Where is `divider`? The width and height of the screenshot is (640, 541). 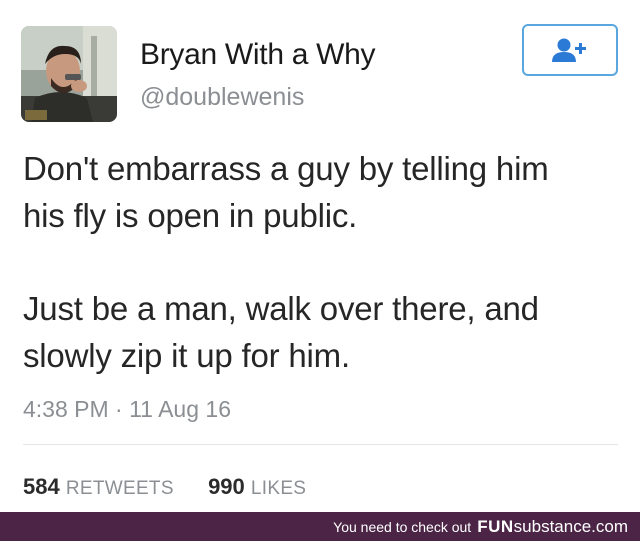
divider is located at coordinates (320, 444).